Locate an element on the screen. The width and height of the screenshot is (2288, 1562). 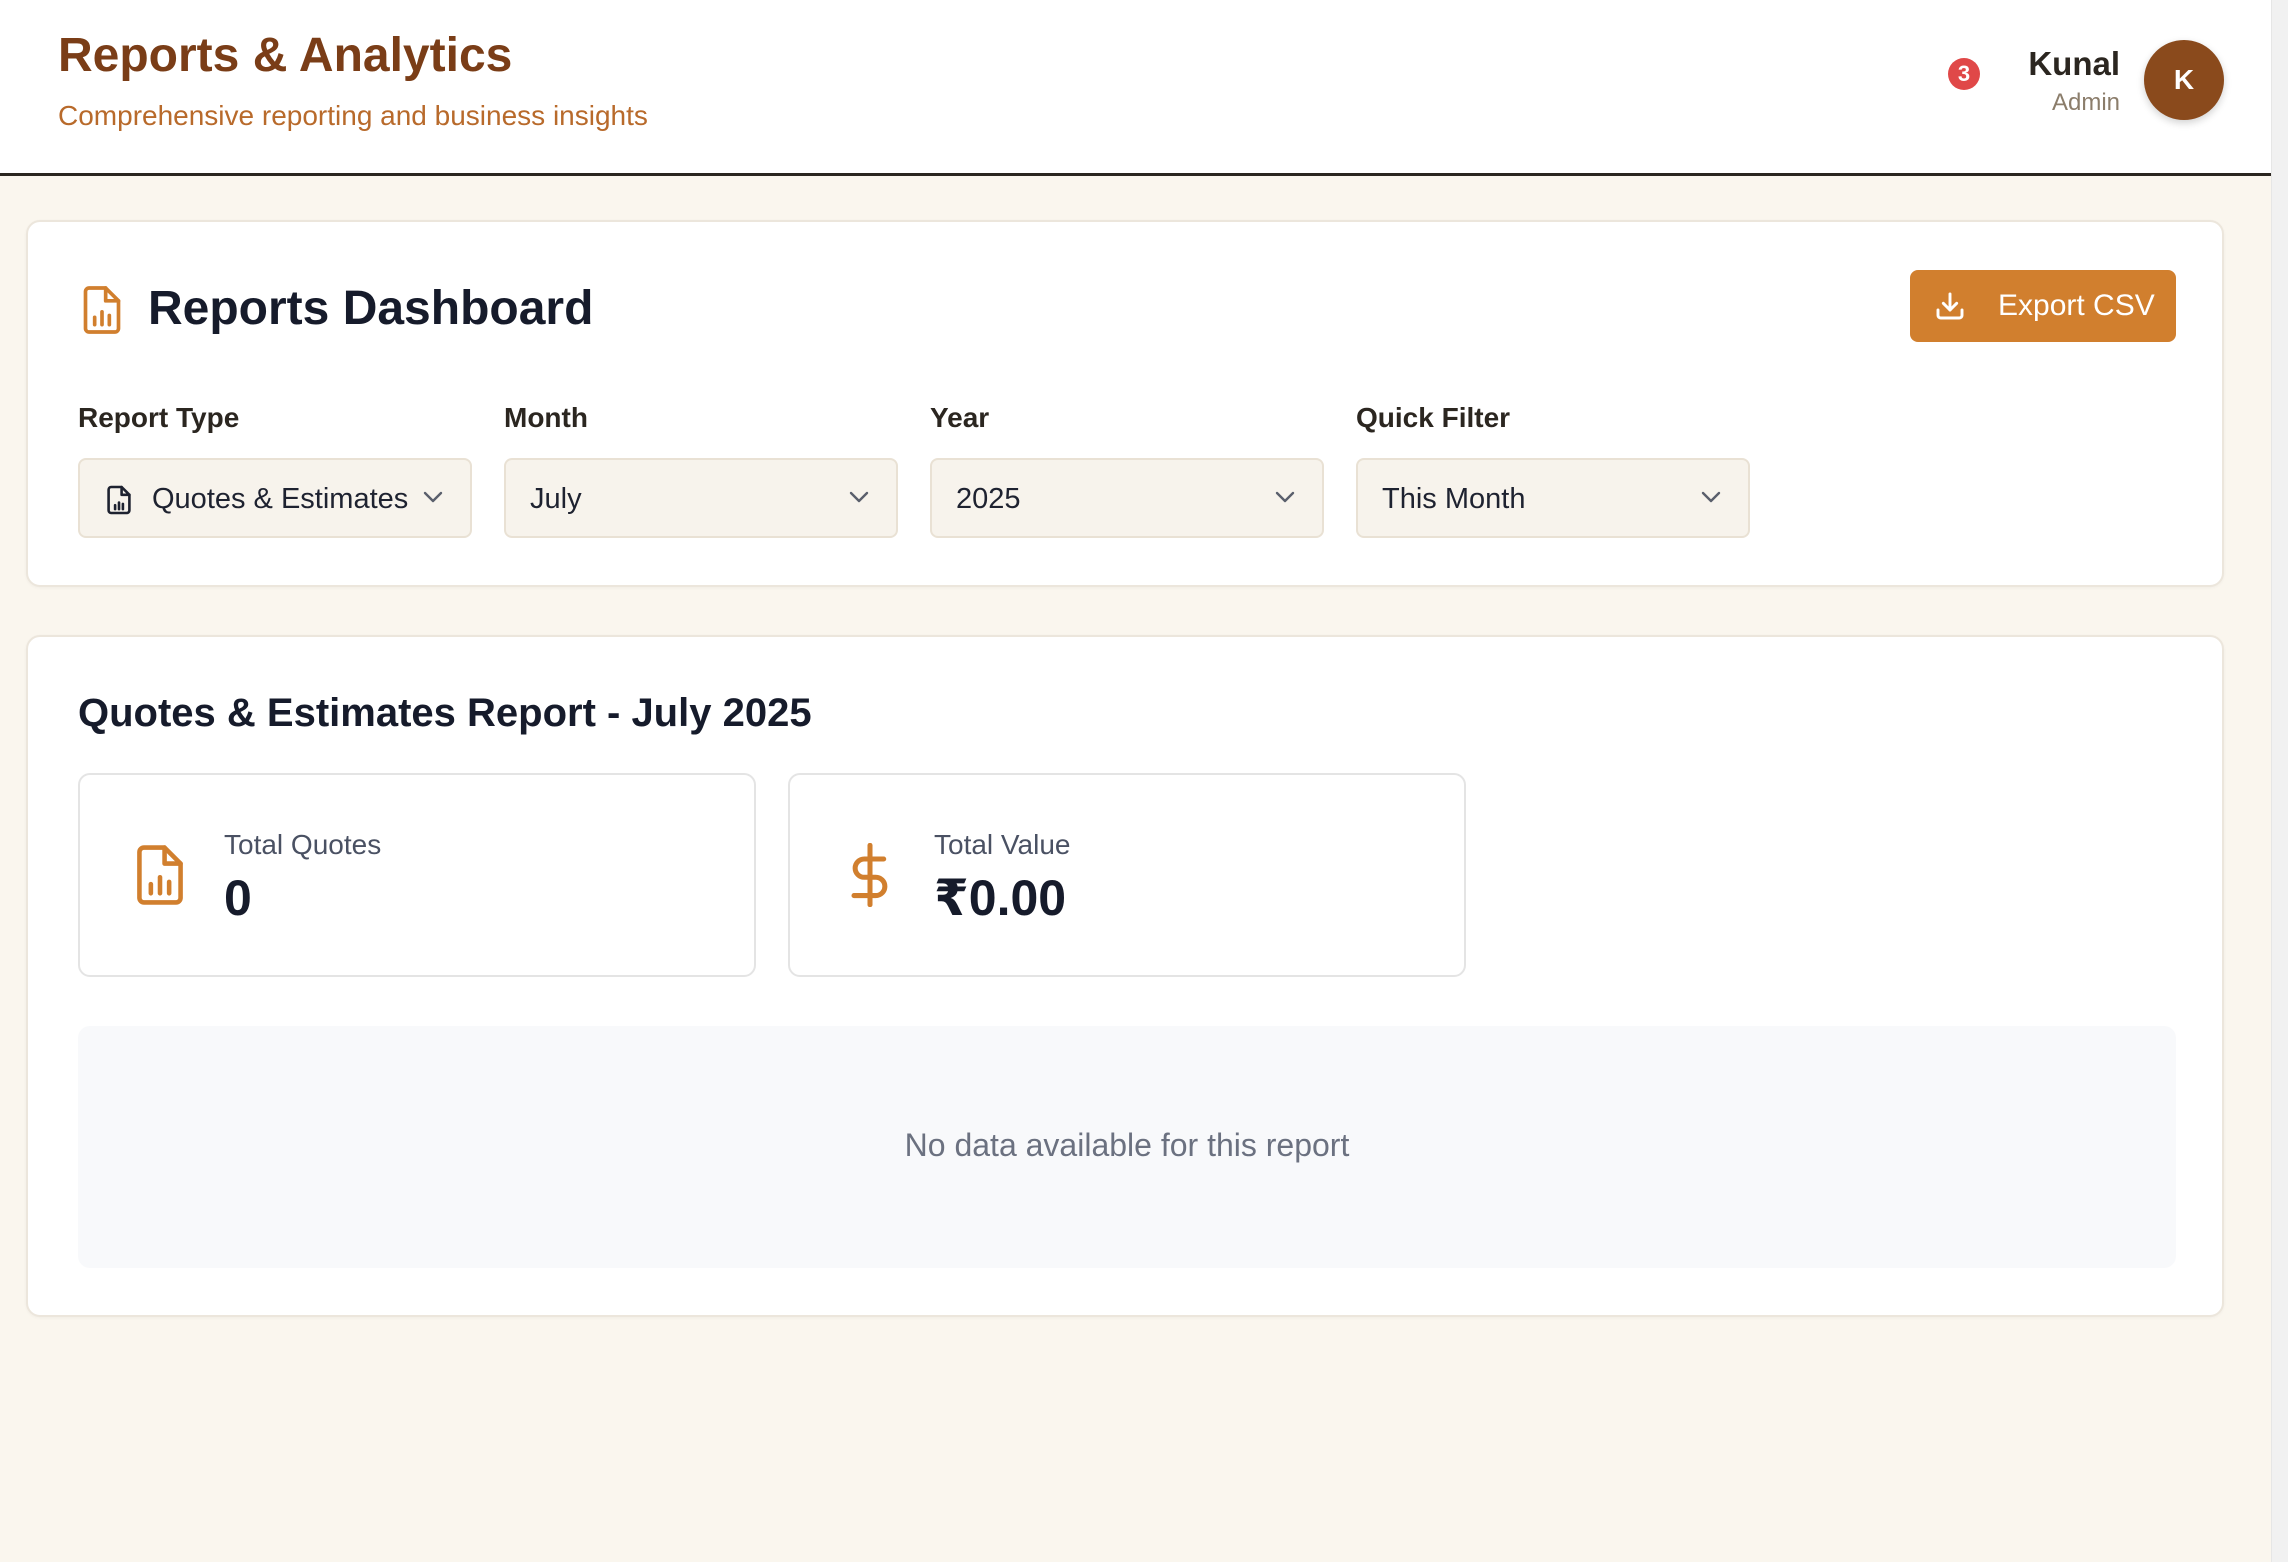
total-value-label: Total Value is located at coordinates (1002, 844).